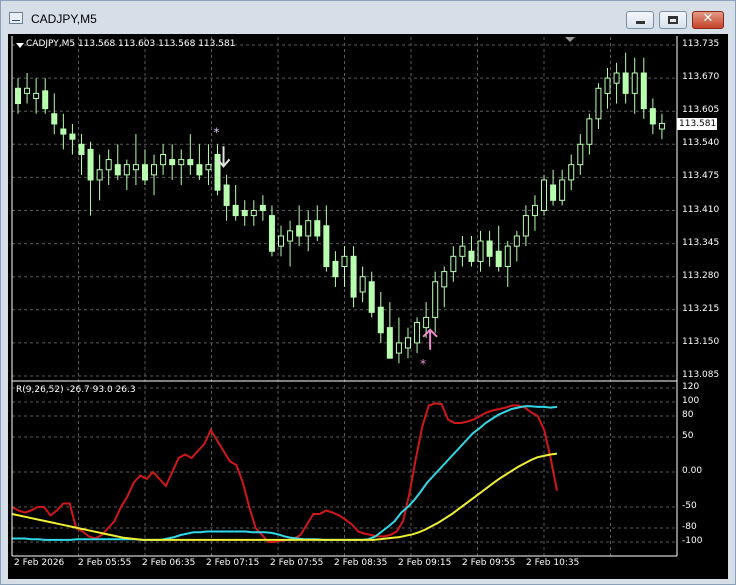  Describe the element at coordinates (691, 387) in the screenshot. I see `indicator-tick-label: 120` at that location.